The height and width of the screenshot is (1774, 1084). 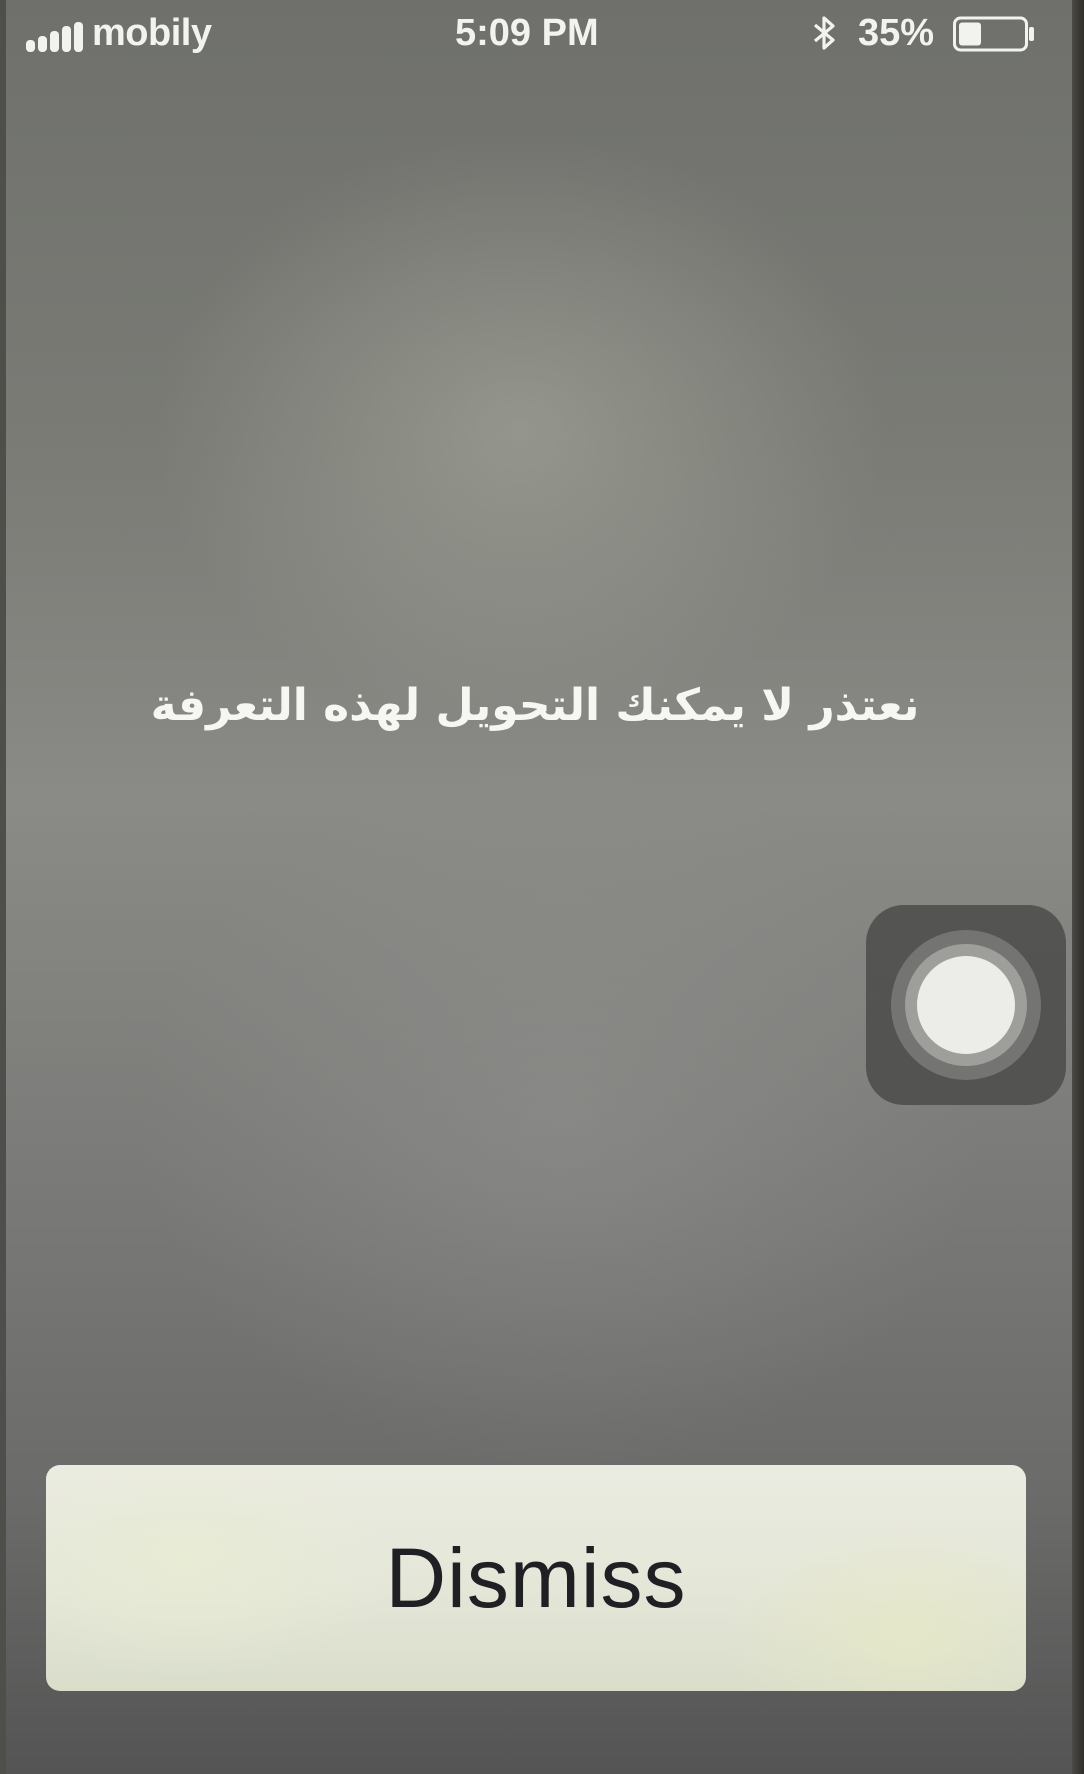 I want to click on device-frame-right, so click(x=1078, y=887).